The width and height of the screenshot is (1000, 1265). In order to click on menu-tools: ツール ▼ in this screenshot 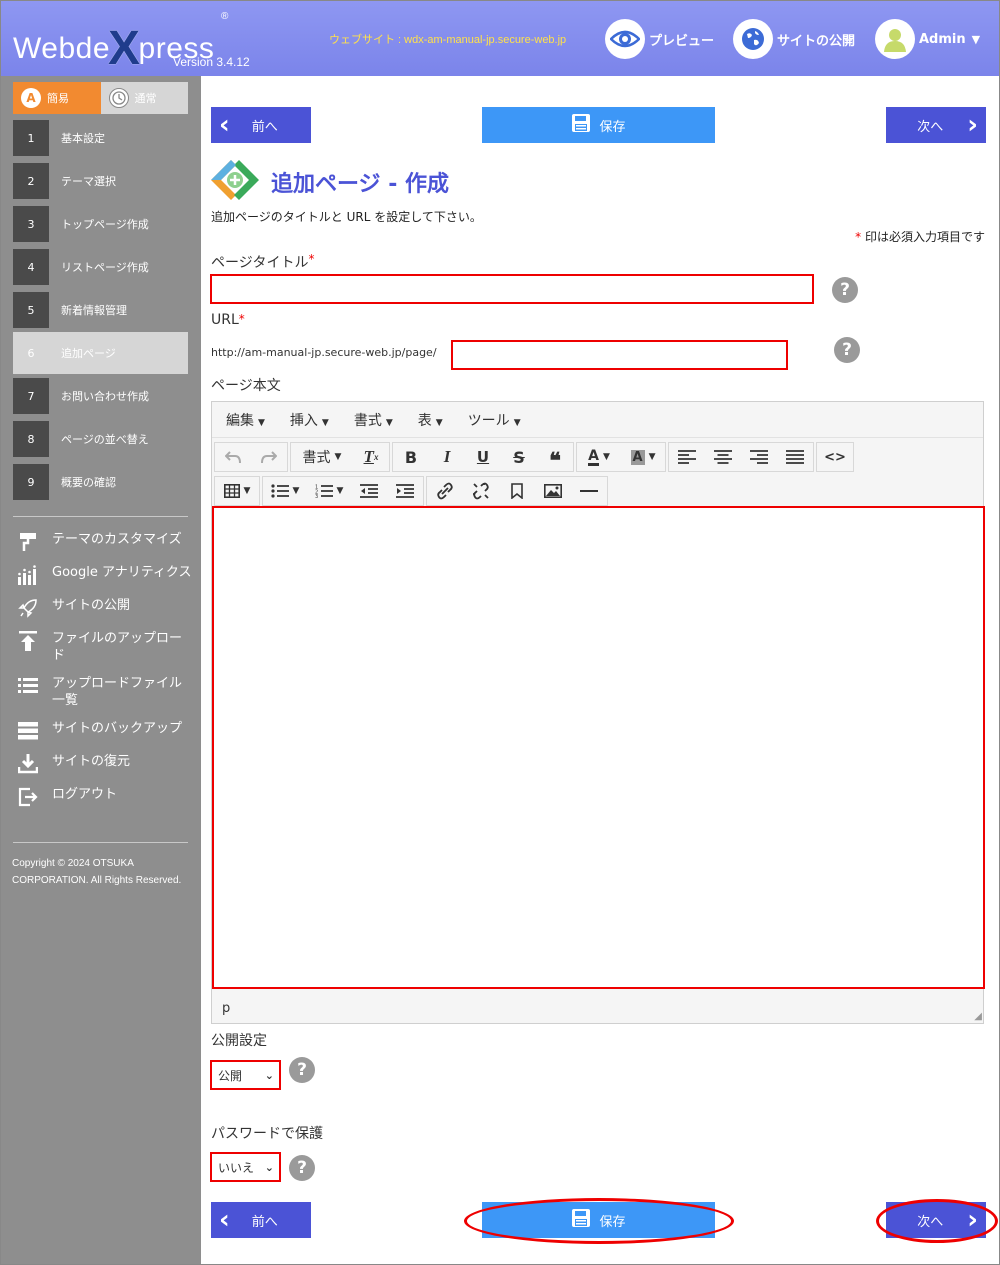, I will do `click(494, 420)`.